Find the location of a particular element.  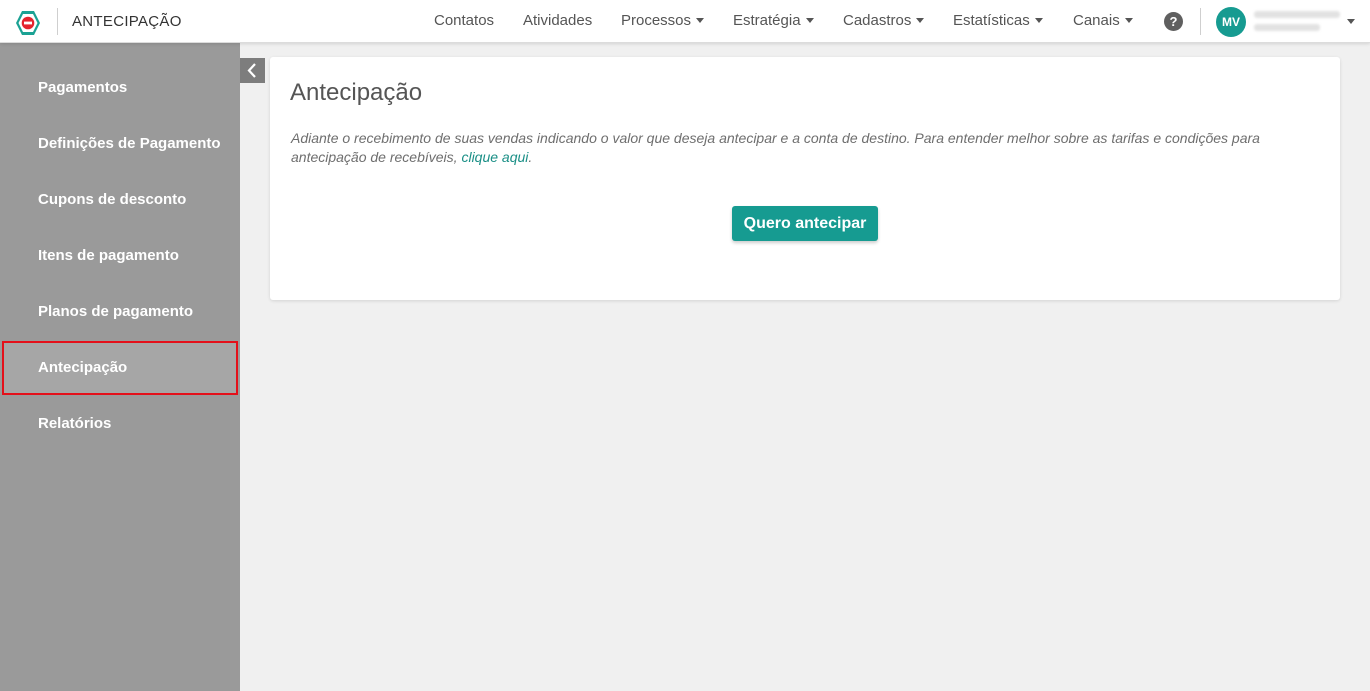

nav-estatisticas: Estatísticas is located at coordinates (998, 20).